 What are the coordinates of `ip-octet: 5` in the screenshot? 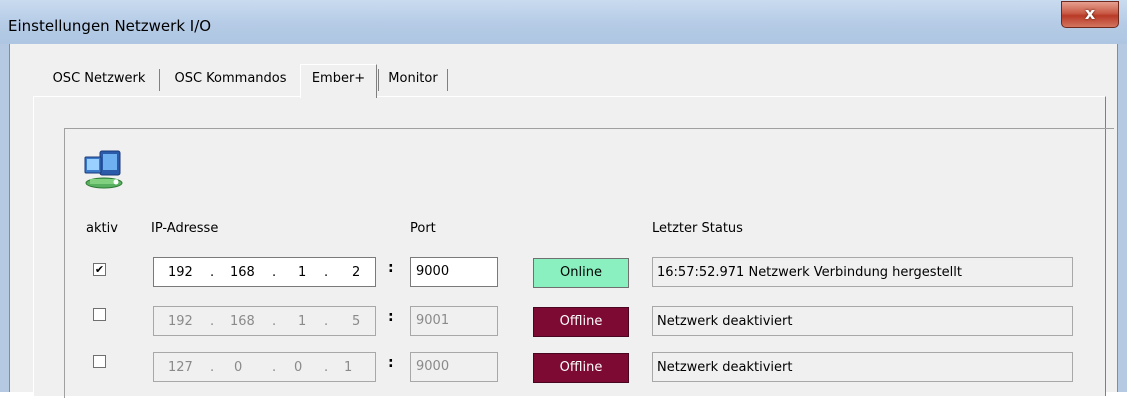 It's located at (356, 321).